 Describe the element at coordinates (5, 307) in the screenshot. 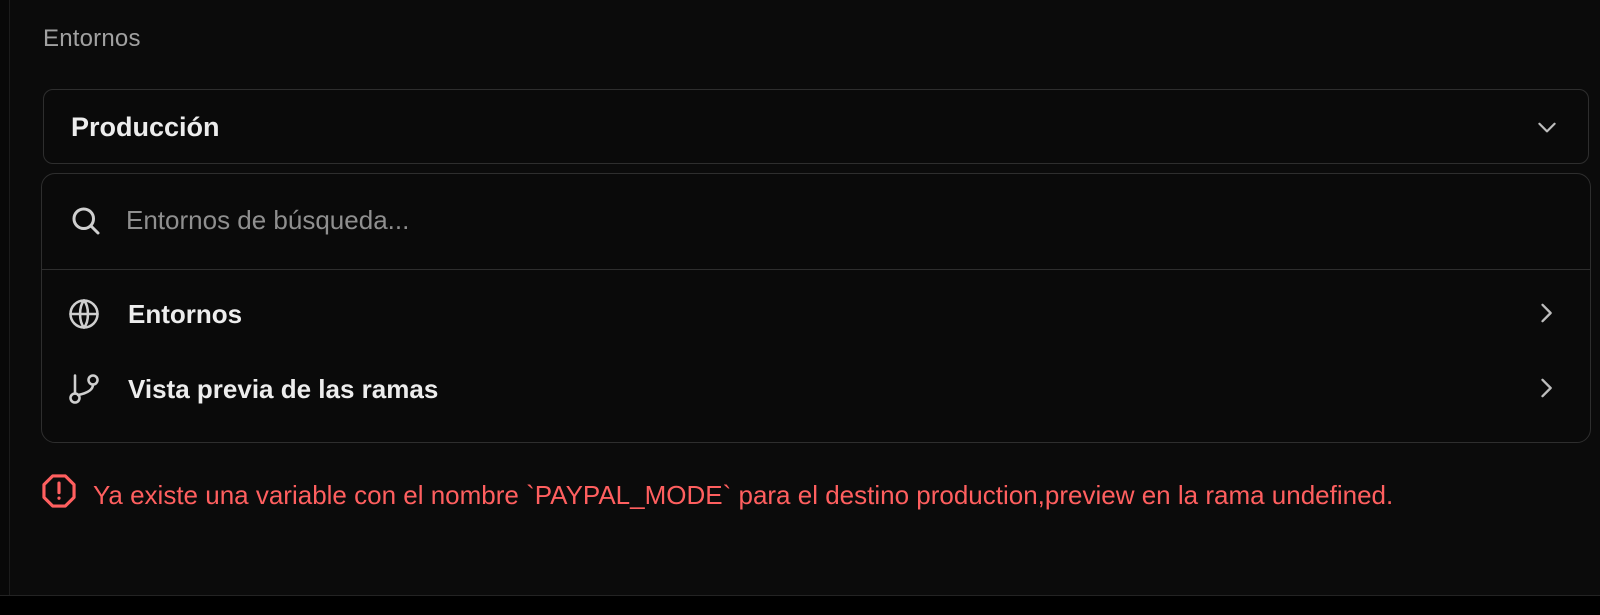

I see `left-rail` at that location.